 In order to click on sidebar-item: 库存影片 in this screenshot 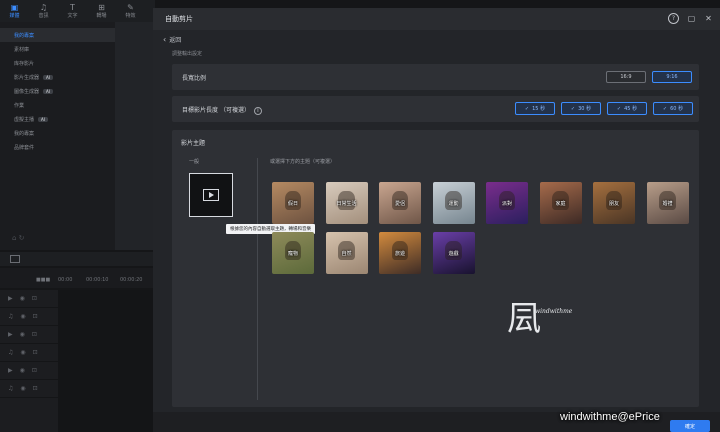, I will do `click(57, 63)`.